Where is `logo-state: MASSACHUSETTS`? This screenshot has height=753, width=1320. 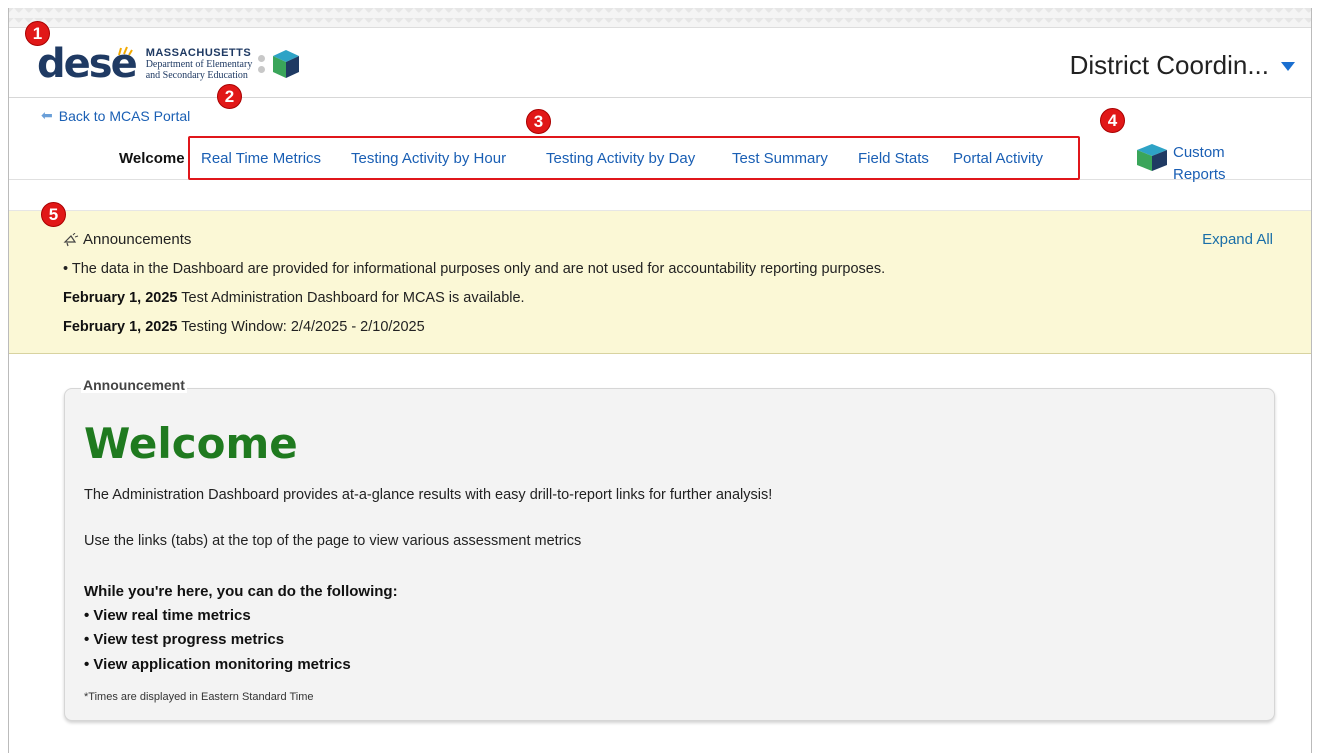
logo-state: MASSACHUSETTS is located at coordinates (198, 52).